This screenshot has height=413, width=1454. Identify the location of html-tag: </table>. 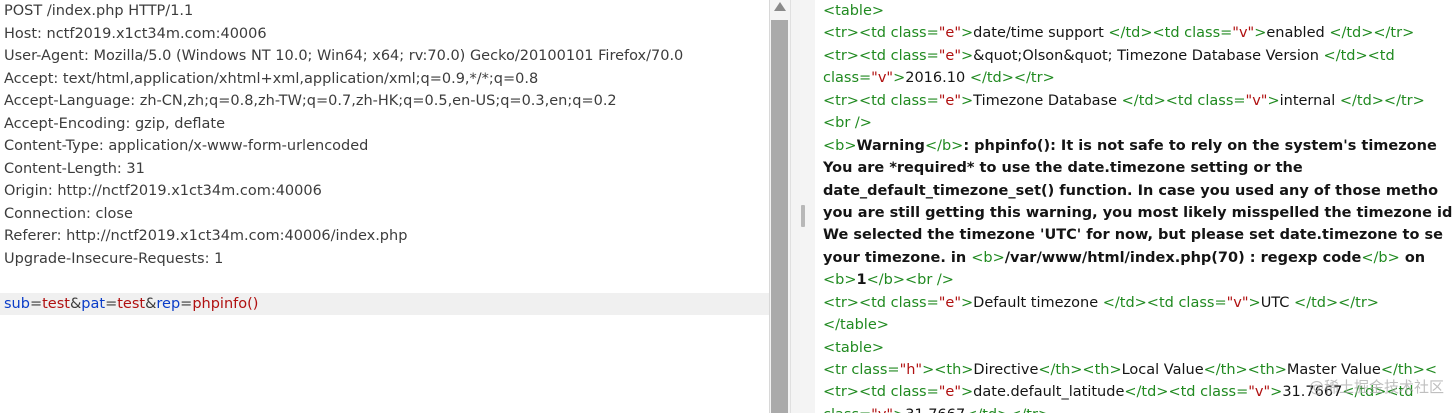
(856, 325).